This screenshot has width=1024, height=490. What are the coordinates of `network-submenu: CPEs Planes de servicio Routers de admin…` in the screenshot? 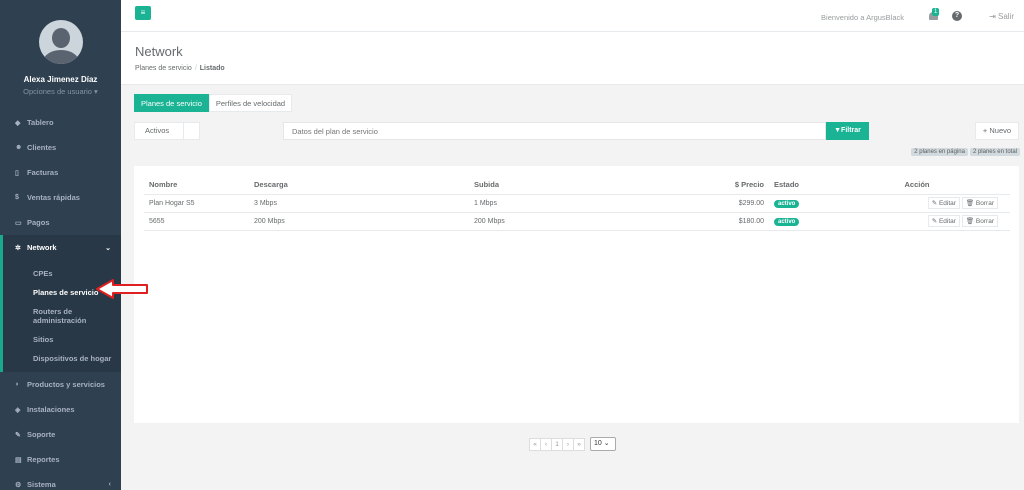 It's located at (60, 316).